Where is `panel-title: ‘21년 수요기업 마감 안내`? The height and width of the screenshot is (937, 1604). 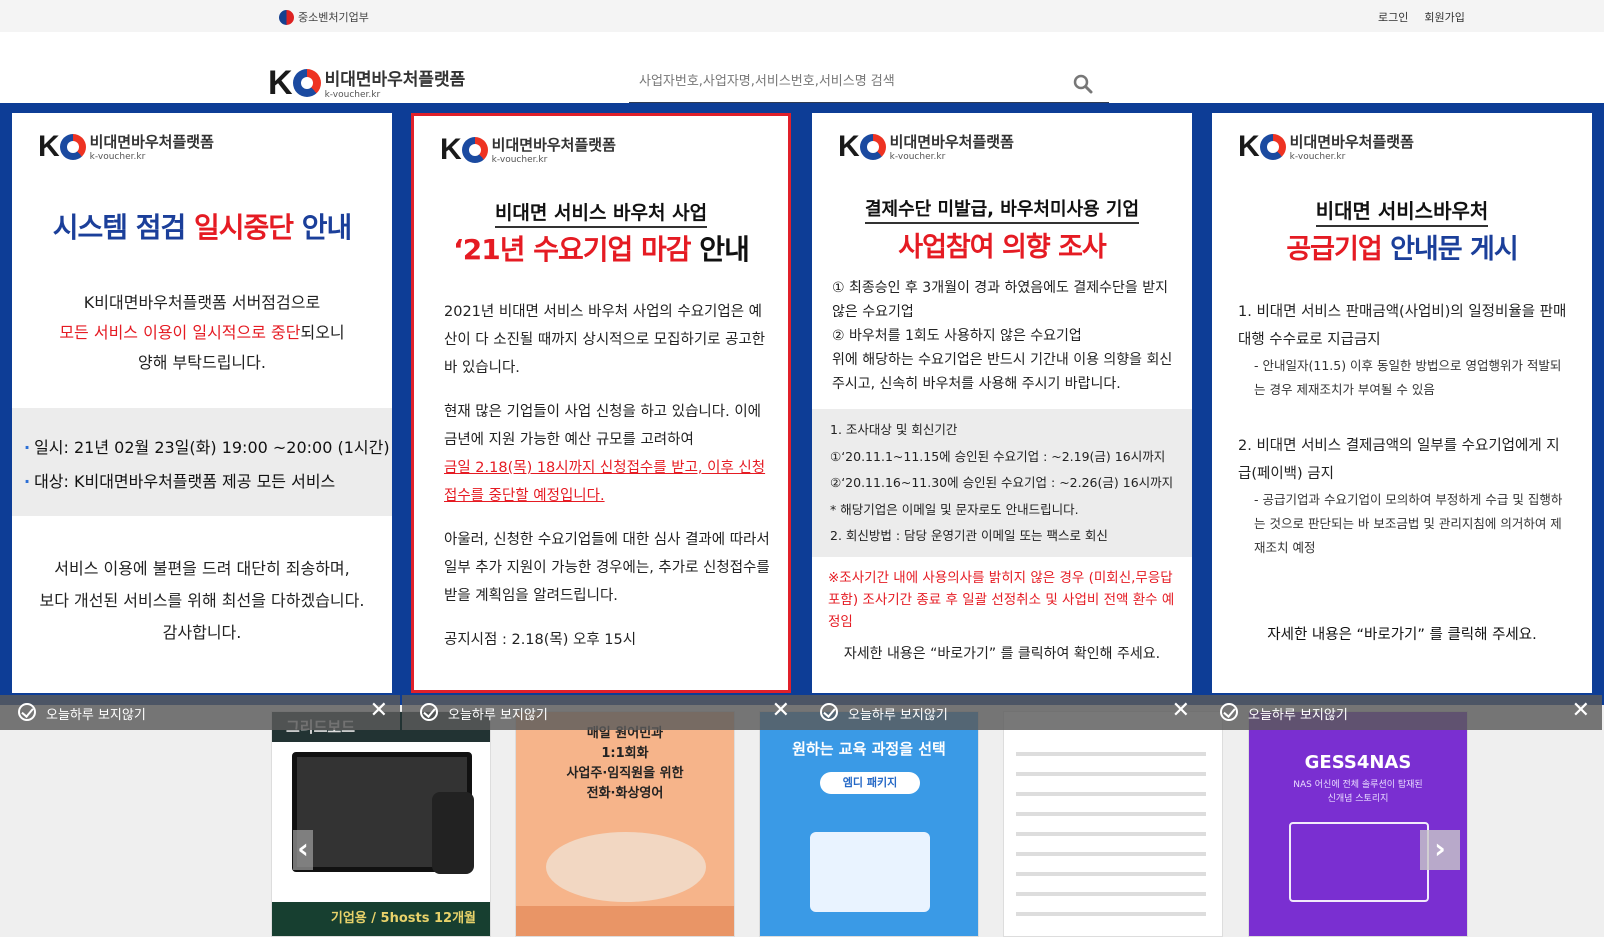 panel-title: ‘21년 수요기업 마감 안내 is located at coordinates (601, 248).